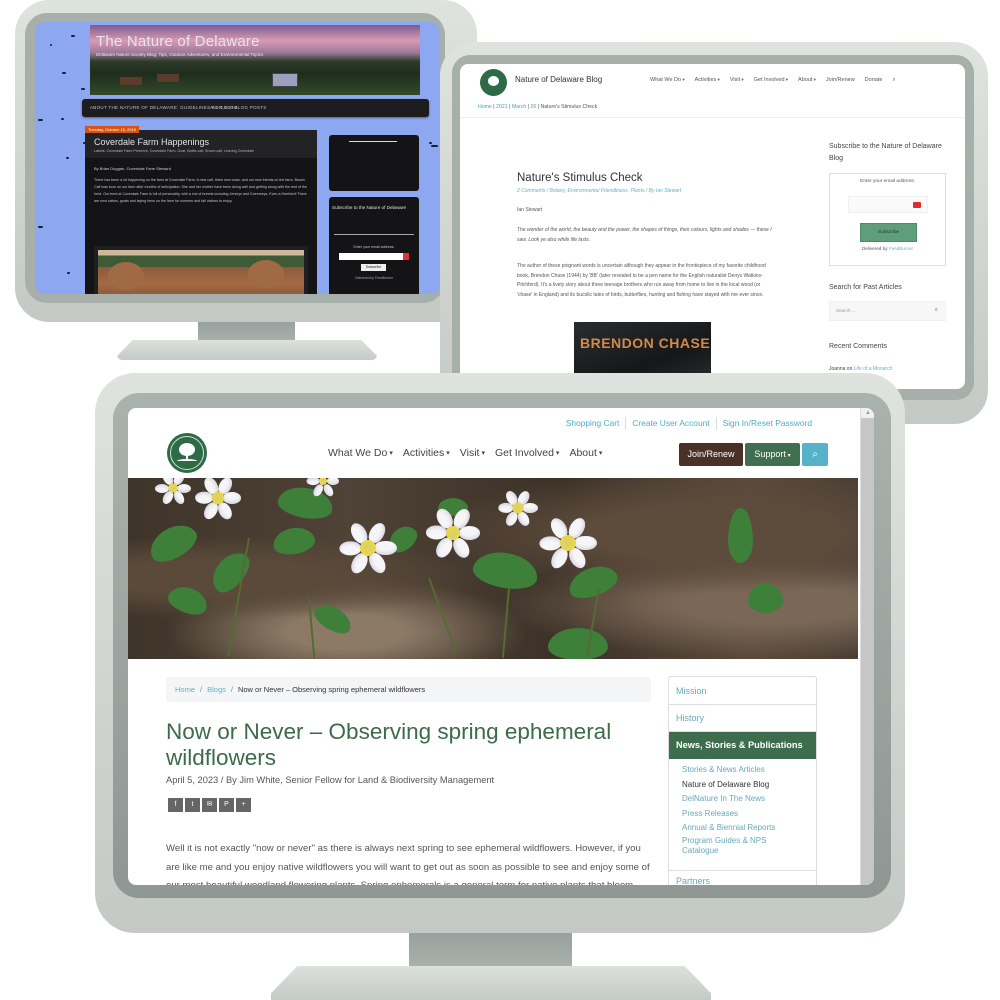 The height and width of the screenshot is (1000, 1000). Describe the element at coordinates (837, 369) in the screenshot. I see `comment-author: Joanna` at that location.